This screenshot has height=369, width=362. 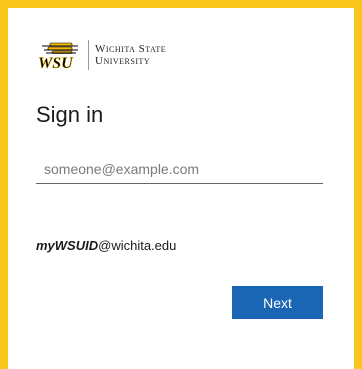 What do you see at coordinates (137, 245) in the screenshot?
I see `username-hint-domain: @wichita.edu` at bounding box center [137, 245].